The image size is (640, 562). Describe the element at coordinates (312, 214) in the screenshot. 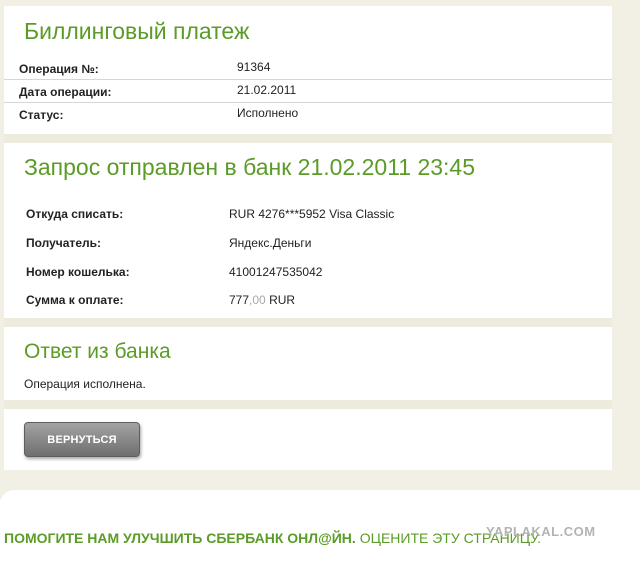

I see `request-value: RUR 4276***5952 Visa Classic` at that location.